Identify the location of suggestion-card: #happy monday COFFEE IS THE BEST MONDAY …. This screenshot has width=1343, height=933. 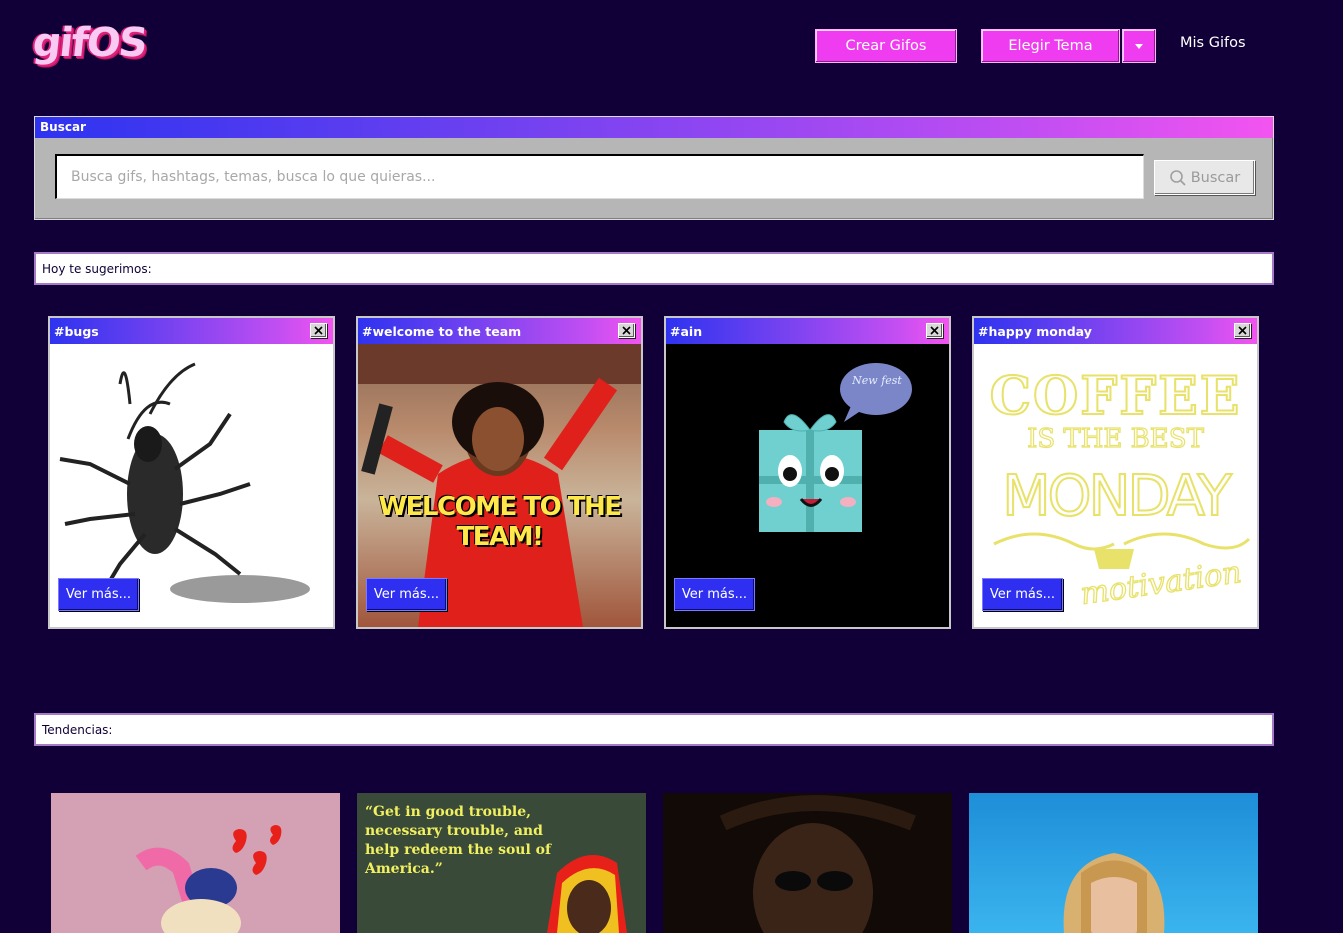
(1115, 472).